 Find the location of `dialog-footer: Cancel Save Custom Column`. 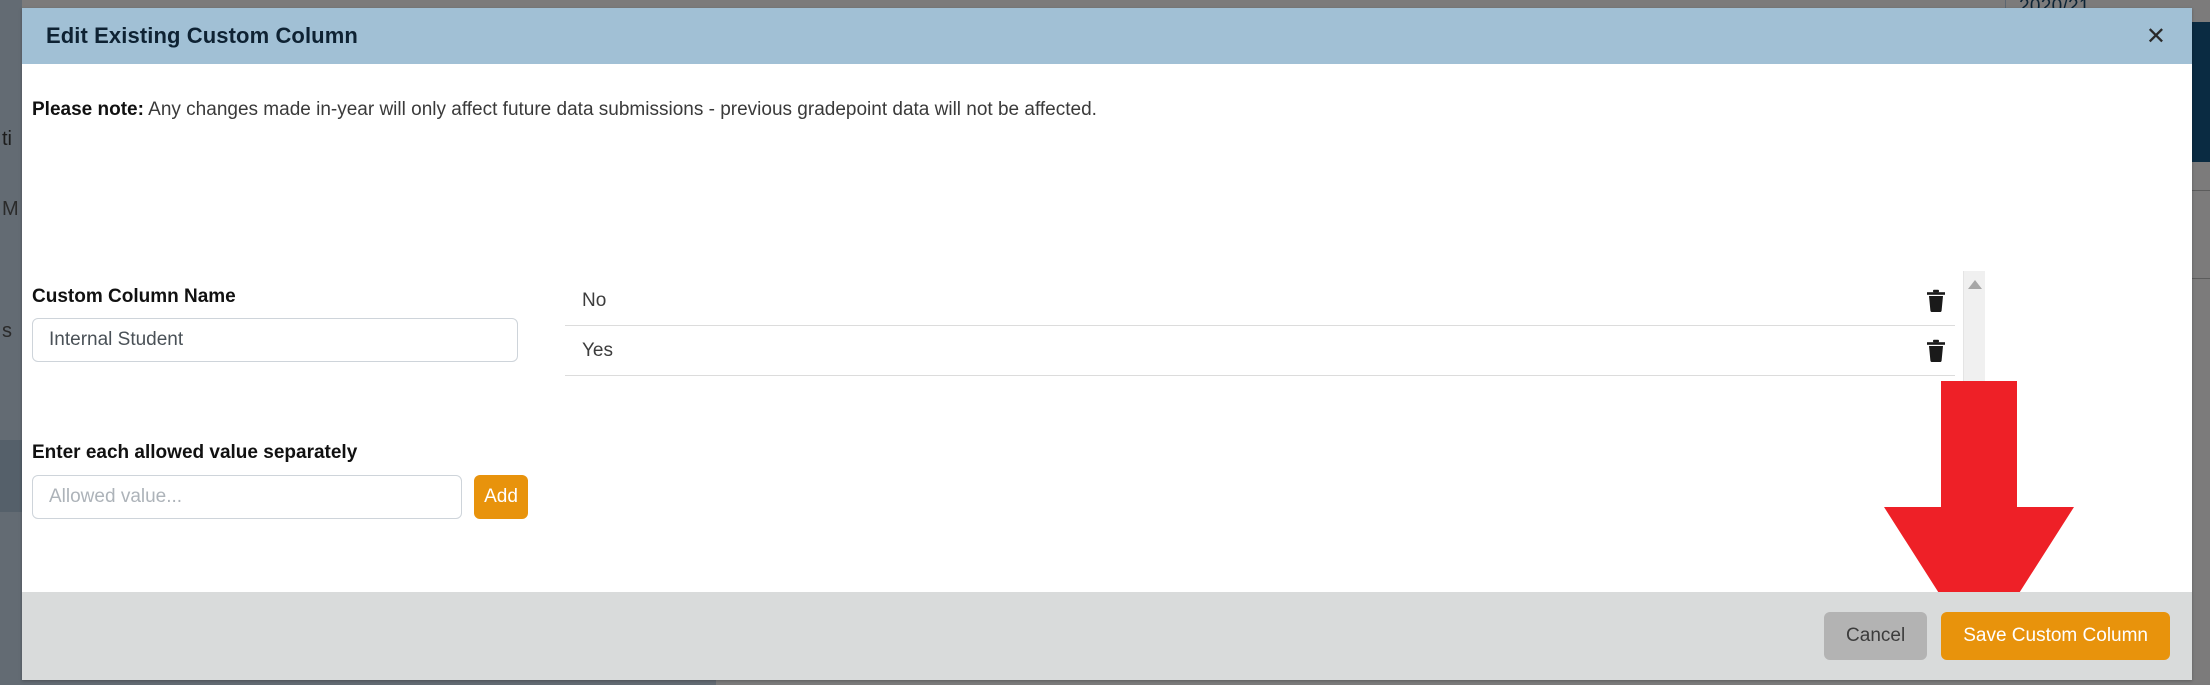

dialog-footer: Cancel Save Custom Column is located at coordinates (1107, 636).